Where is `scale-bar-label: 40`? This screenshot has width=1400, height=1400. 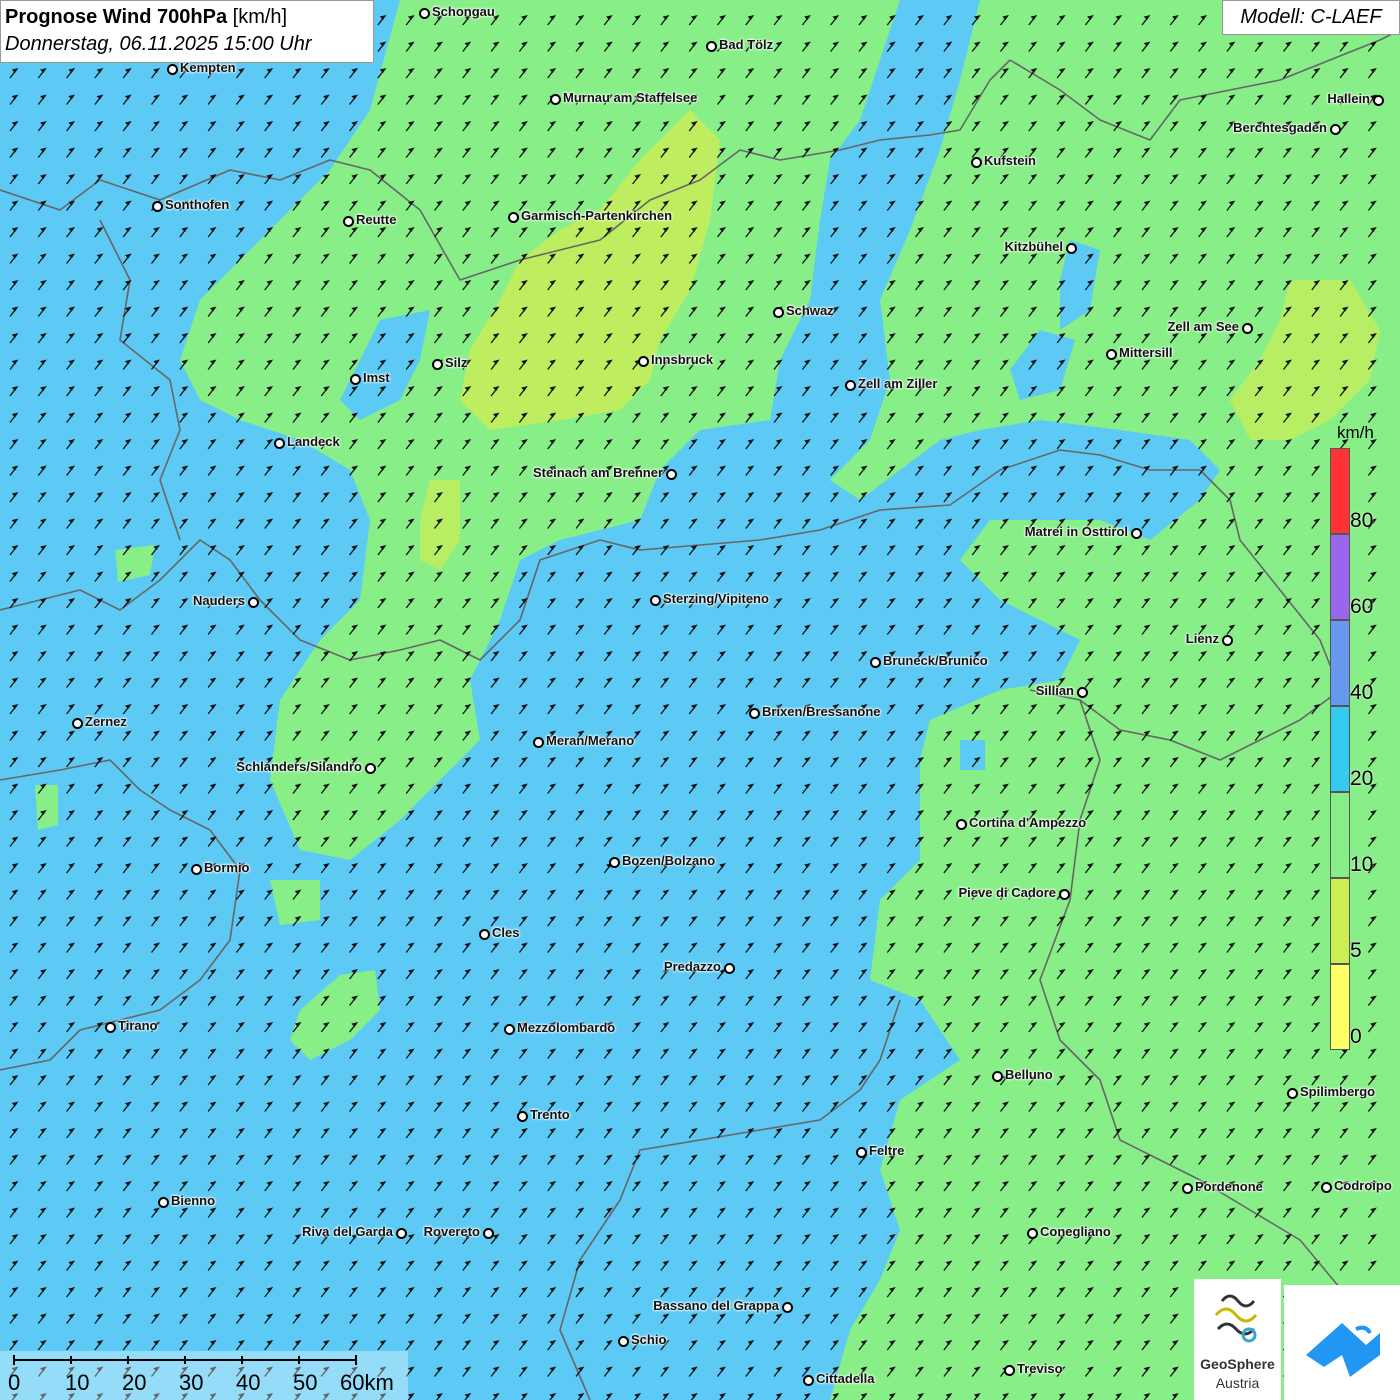
scale-bar-label: 40 is located at coordinates (248, 1382).